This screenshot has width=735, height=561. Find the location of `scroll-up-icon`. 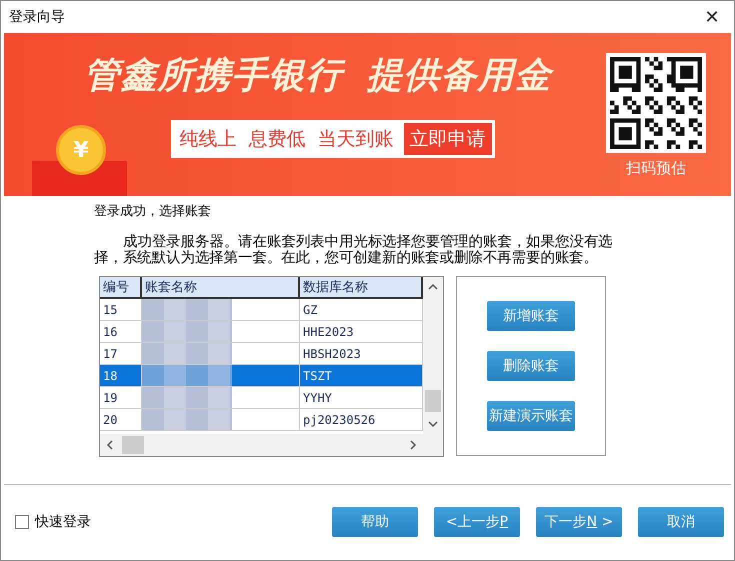

scroll-up-icon is located at coordinates (433, 287).